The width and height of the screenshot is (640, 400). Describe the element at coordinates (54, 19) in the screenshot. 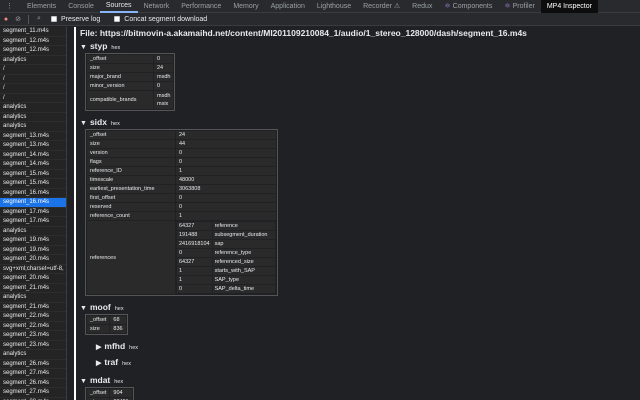

I see `preserve-log-box` at that location.